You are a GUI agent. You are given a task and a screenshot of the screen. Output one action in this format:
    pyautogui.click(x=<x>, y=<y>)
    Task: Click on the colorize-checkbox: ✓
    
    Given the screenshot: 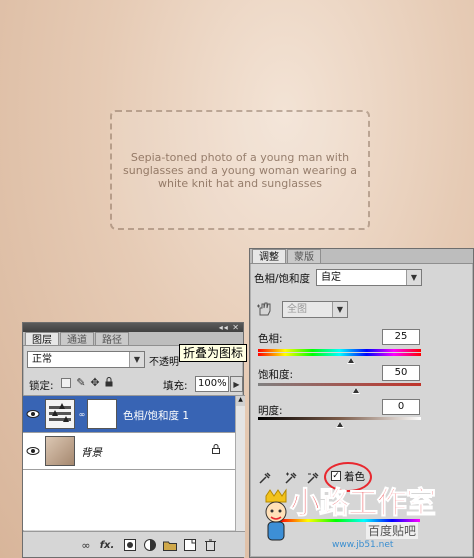 What is the action you would take?
    pyautogui.click(x=336, y=476)
    